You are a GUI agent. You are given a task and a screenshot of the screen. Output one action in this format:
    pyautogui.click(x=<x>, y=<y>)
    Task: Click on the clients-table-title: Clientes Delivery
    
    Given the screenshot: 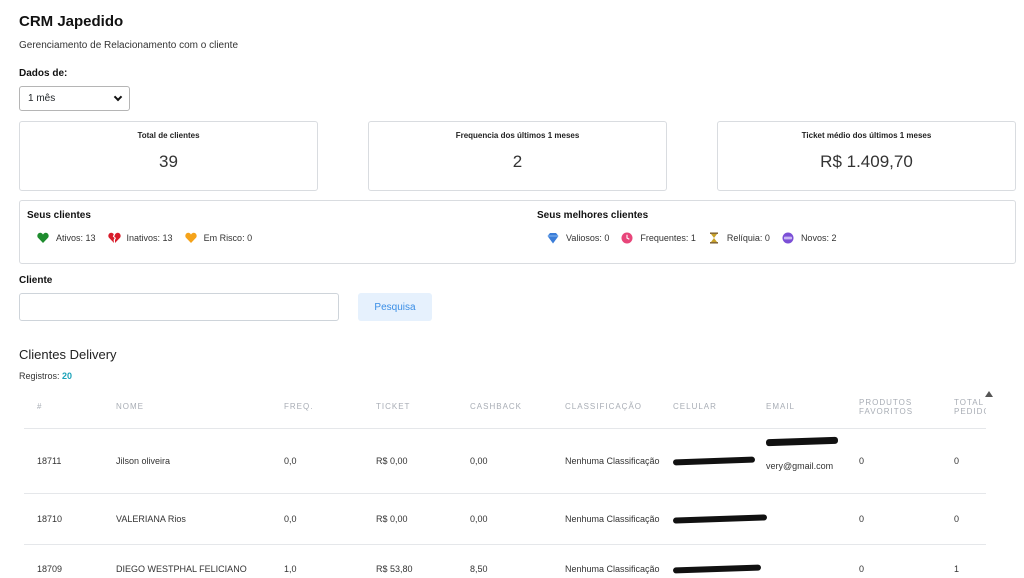 What is the action you would take?
    pyautogui.click(x=68, y=354)
    